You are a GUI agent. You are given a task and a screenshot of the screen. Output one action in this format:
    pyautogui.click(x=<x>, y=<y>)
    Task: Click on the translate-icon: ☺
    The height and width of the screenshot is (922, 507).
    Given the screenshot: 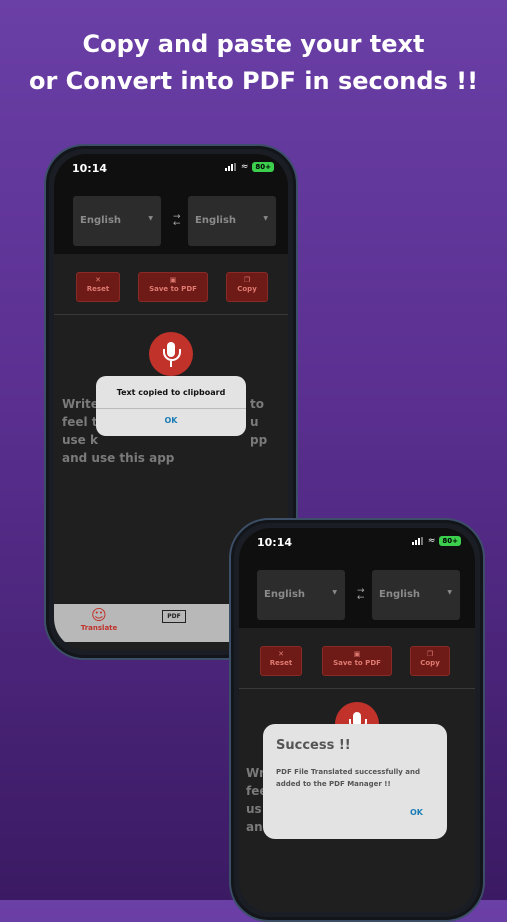 What is the action you would take?
    pyautogui.click(x=99, y=615)
    